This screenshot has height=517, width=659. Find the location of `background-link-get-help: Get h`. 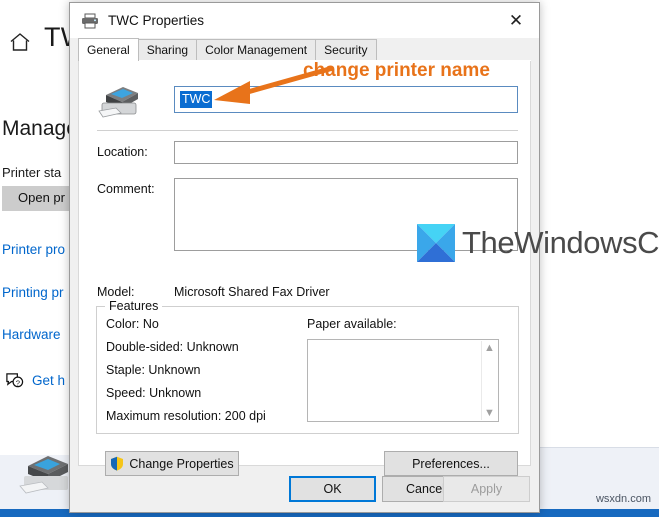

background-link-get-help: Get h is located at coordinates (48, 380).